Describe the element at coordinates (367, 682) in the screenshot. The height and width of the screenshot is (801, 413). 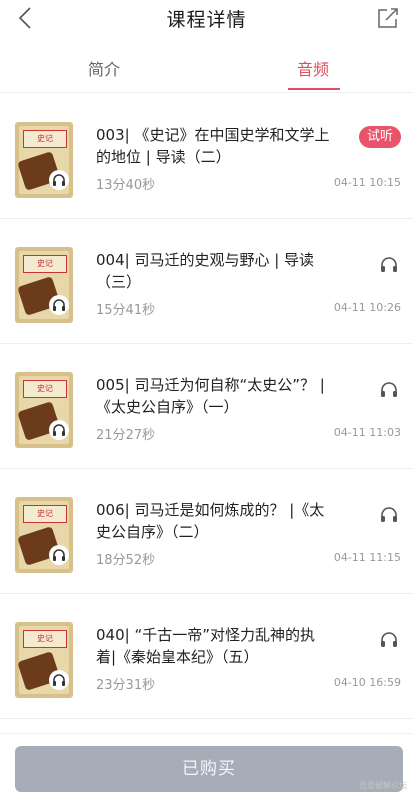
I see `item-date: 04-10 16:59` at that location.